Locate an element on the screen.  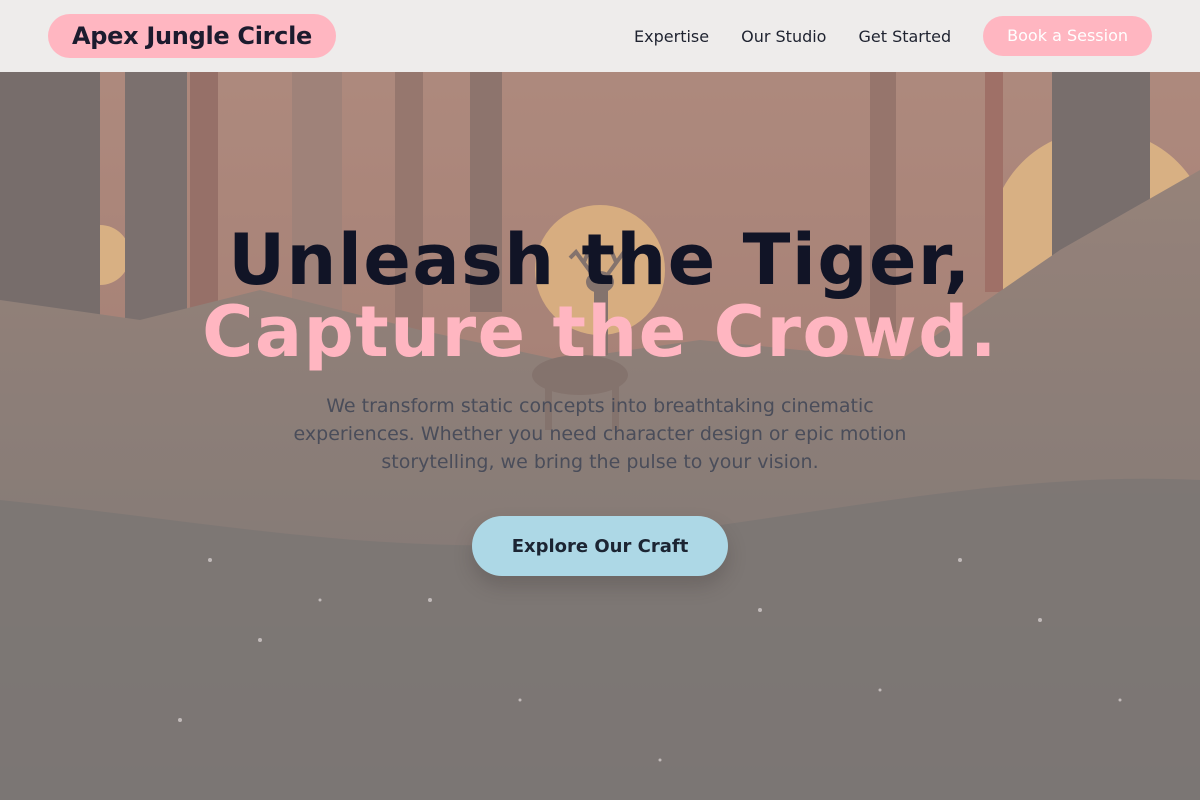
nav-link-our-studio: Our Studio is located at coordinates (783, 36).